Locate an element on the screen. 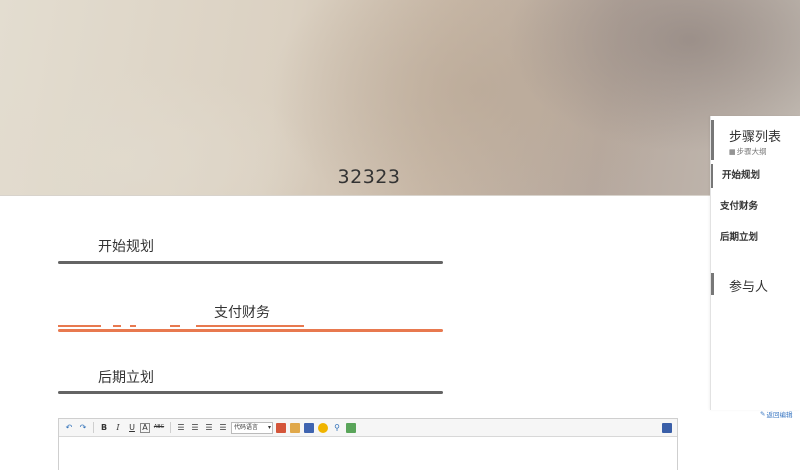  emoticon-icon is located at coordinates (323, 428).